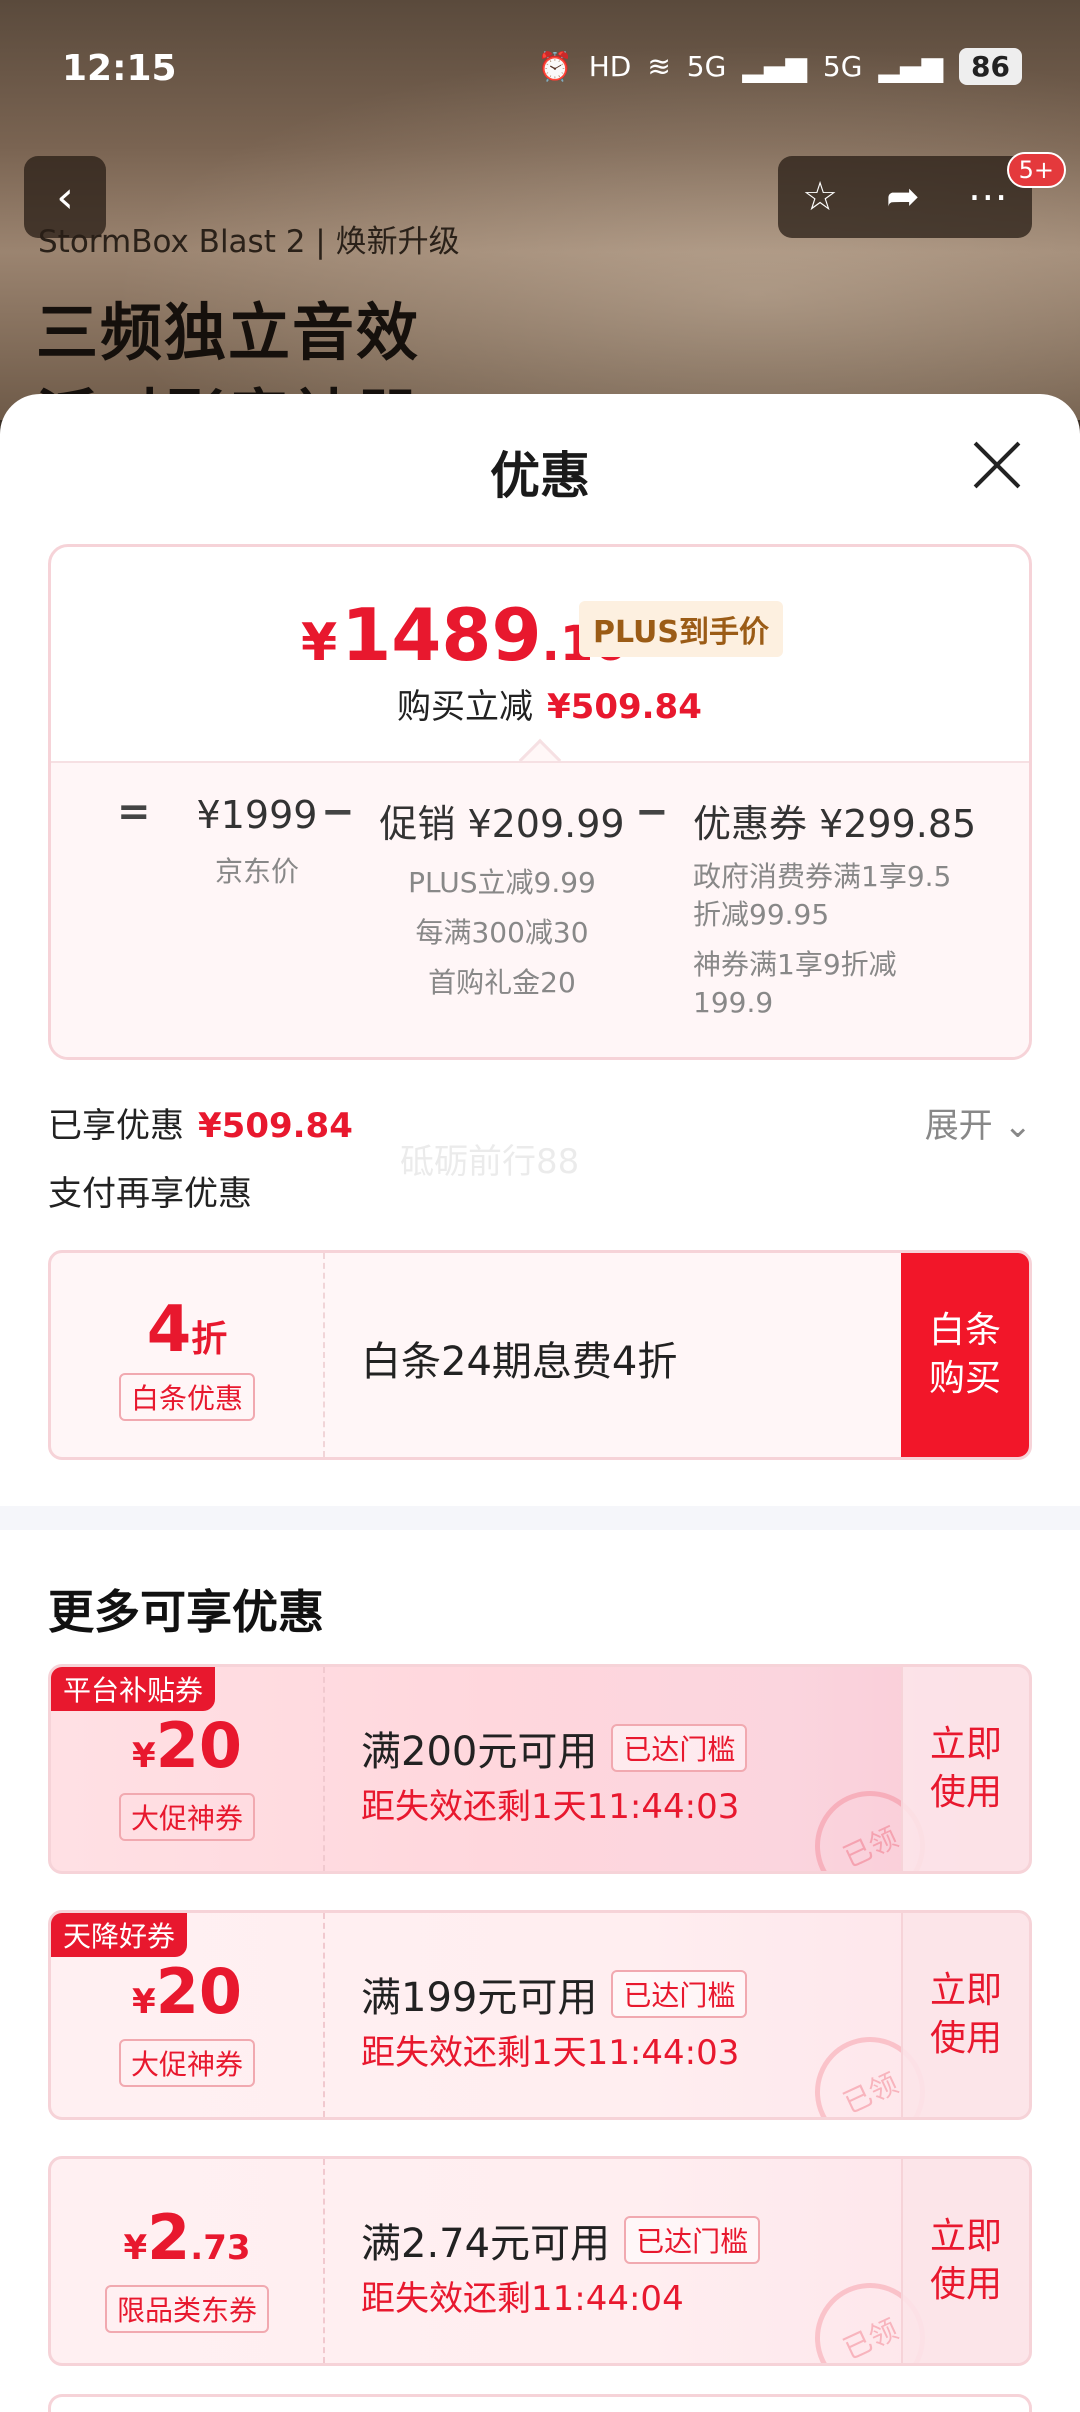 The height and width of the screenshot is (2412, 1080). What do you see at coordinates (200, 1126) in the screenshot?
I see `enjoyed-discount: 已享优惠 ¥509.84` at bounding box center [200, 1126].